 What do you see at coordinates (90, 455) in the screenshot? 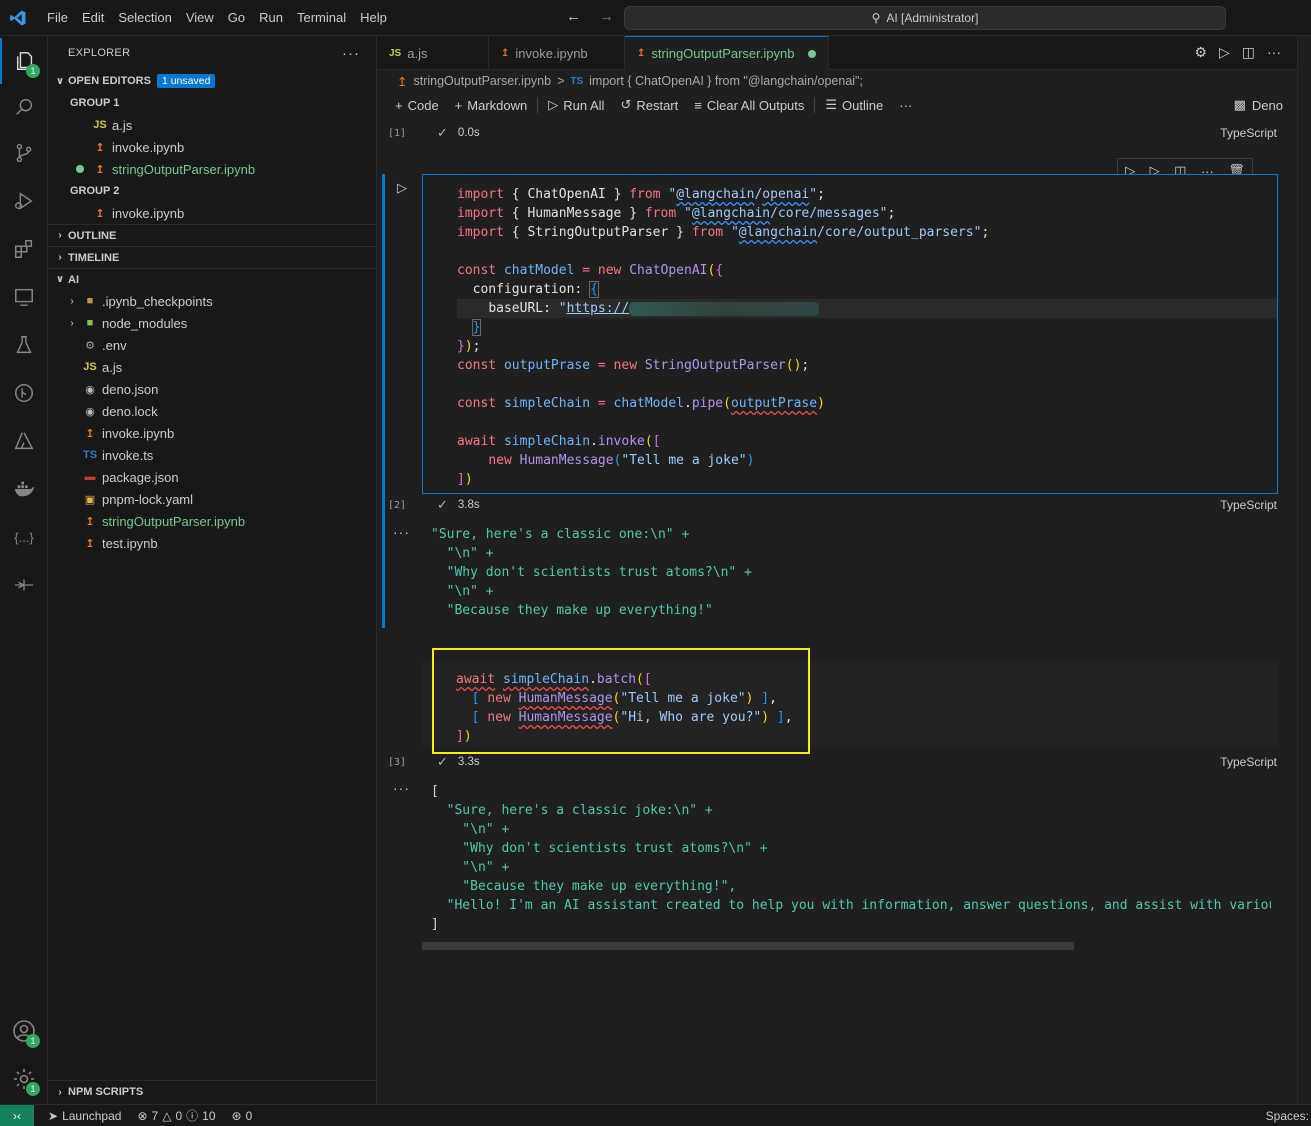
I see `ts-icon: TS` at bounding box center [90, 455].